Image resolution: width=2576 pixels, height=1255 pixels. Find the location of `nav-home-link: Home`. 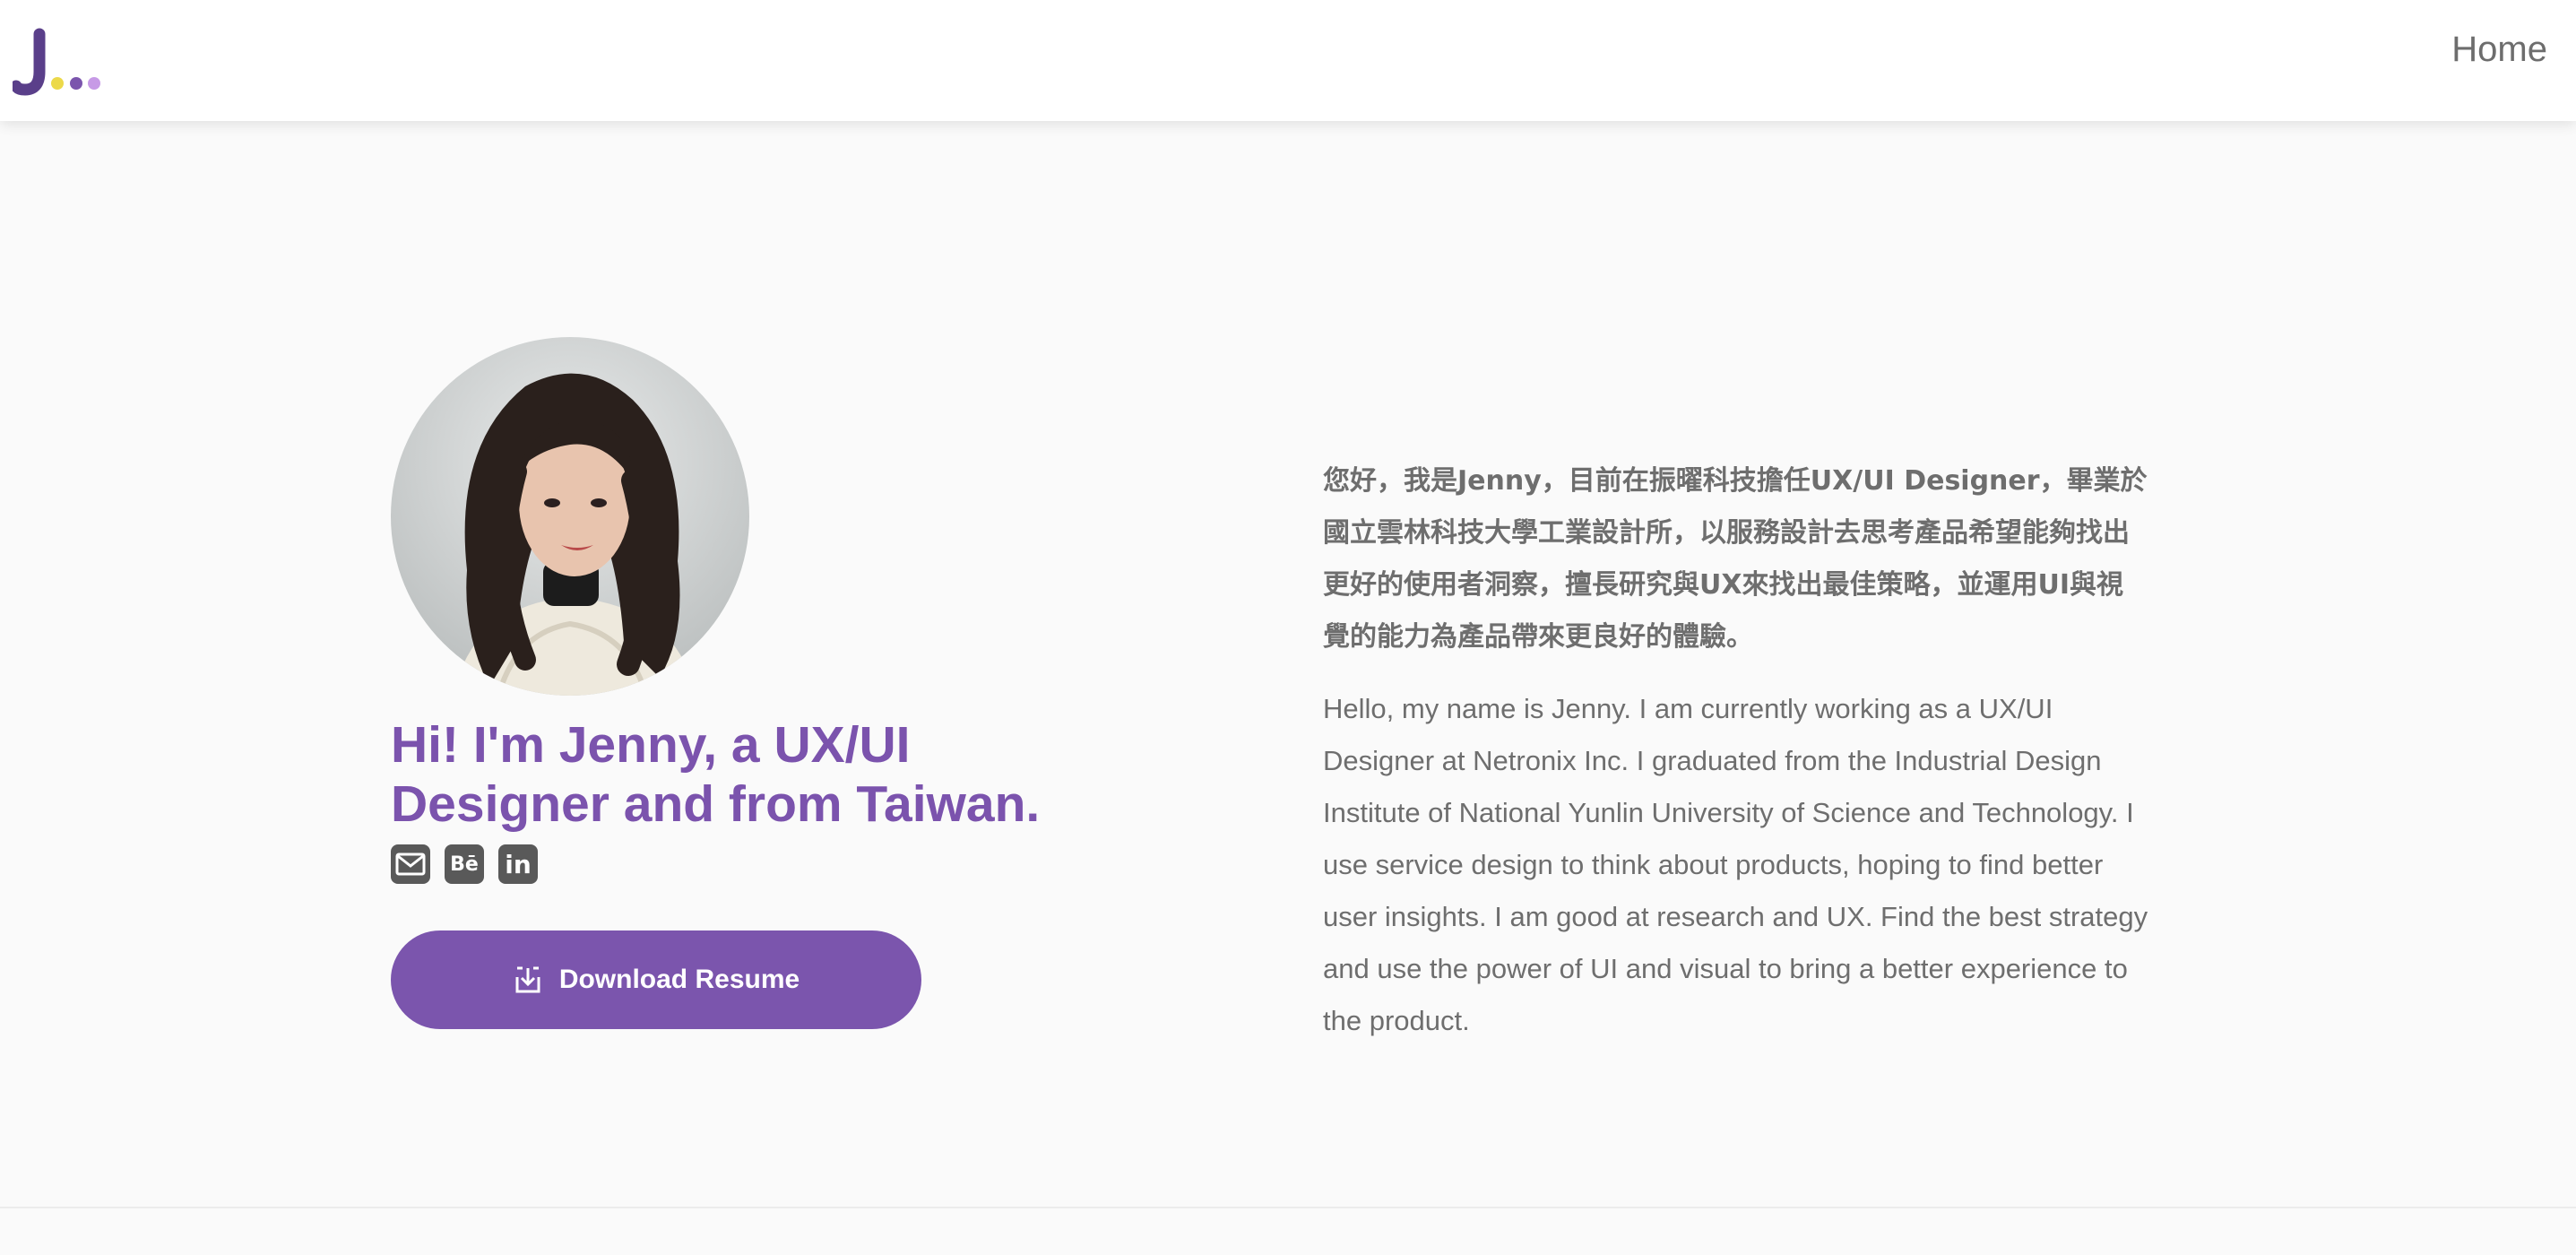

nav-home-link: Home is located at coordinates (2499, 49).